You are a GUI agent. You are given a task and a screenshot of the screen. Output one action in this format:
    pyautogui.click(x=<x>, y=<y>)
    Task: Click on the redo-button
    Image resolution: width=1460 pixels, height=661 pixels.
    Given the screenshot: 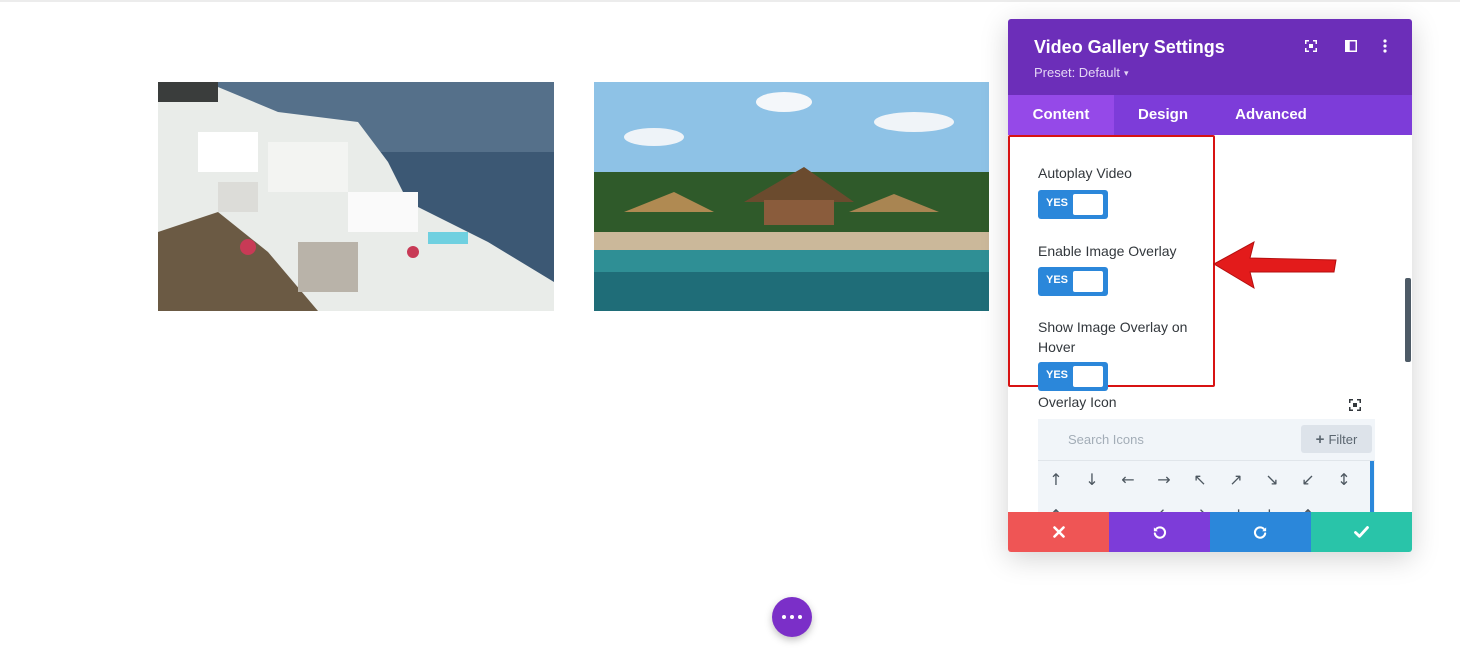 What is the action you would take?
    pyautogui.click(x=1260, y=532)
    